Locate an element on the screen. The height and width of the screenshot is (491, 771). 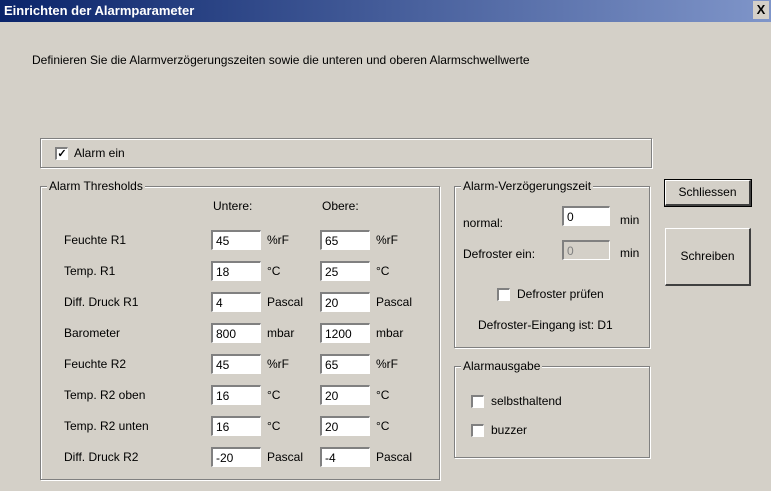
defroster-check-checkbox is located at coordinates (503, 294).